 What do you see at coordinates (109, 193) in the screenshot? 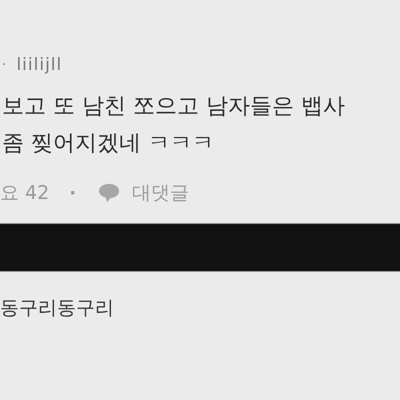
I see `speech-bubble-icon` at bounding box center [109, 193].